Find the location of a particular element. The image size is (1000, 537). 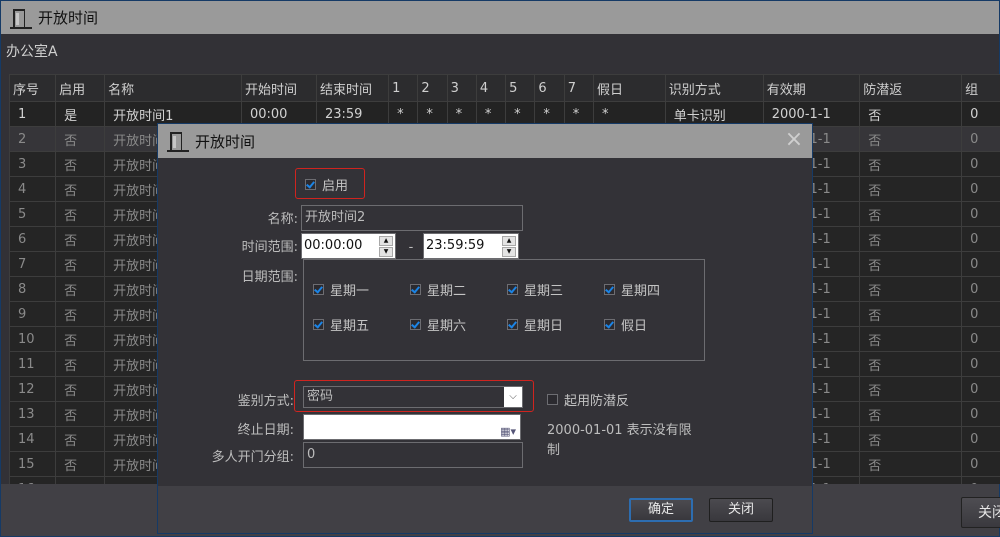

grid-column-header: 有效期 is located at coordinates (811, 88).